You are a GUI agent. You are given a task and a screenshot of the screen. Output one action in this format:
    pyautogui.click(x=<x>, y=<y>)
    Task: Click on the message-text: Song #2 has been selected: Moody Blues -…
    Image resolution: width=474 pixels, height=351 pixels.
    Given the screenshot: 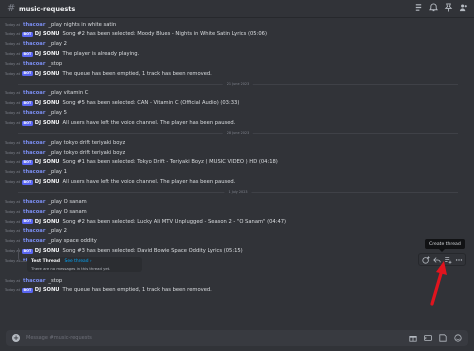 What is the action you would take?
    pyautogui.click(x=164, y=34)
    